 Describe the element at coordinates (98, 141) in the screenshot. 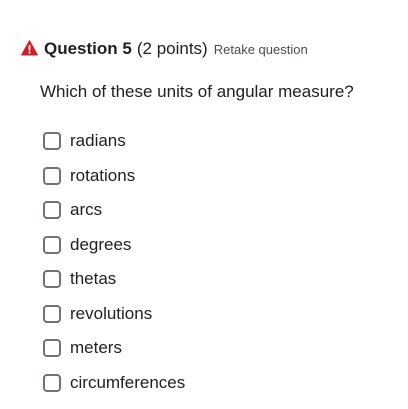

I see `answer-option-label: radians` at that location.